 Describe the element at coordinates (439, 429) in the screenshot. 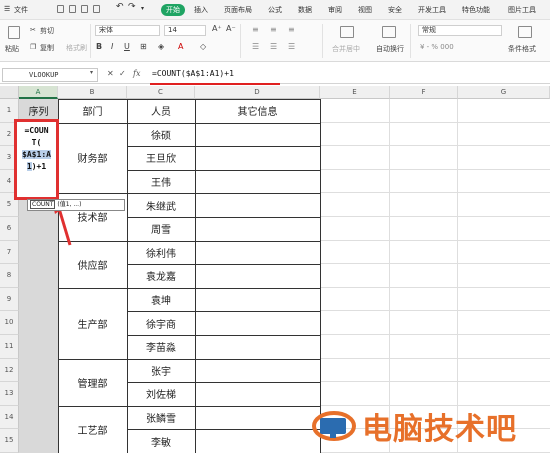

I see `watermark-text: 电脑技术吧` at that location.